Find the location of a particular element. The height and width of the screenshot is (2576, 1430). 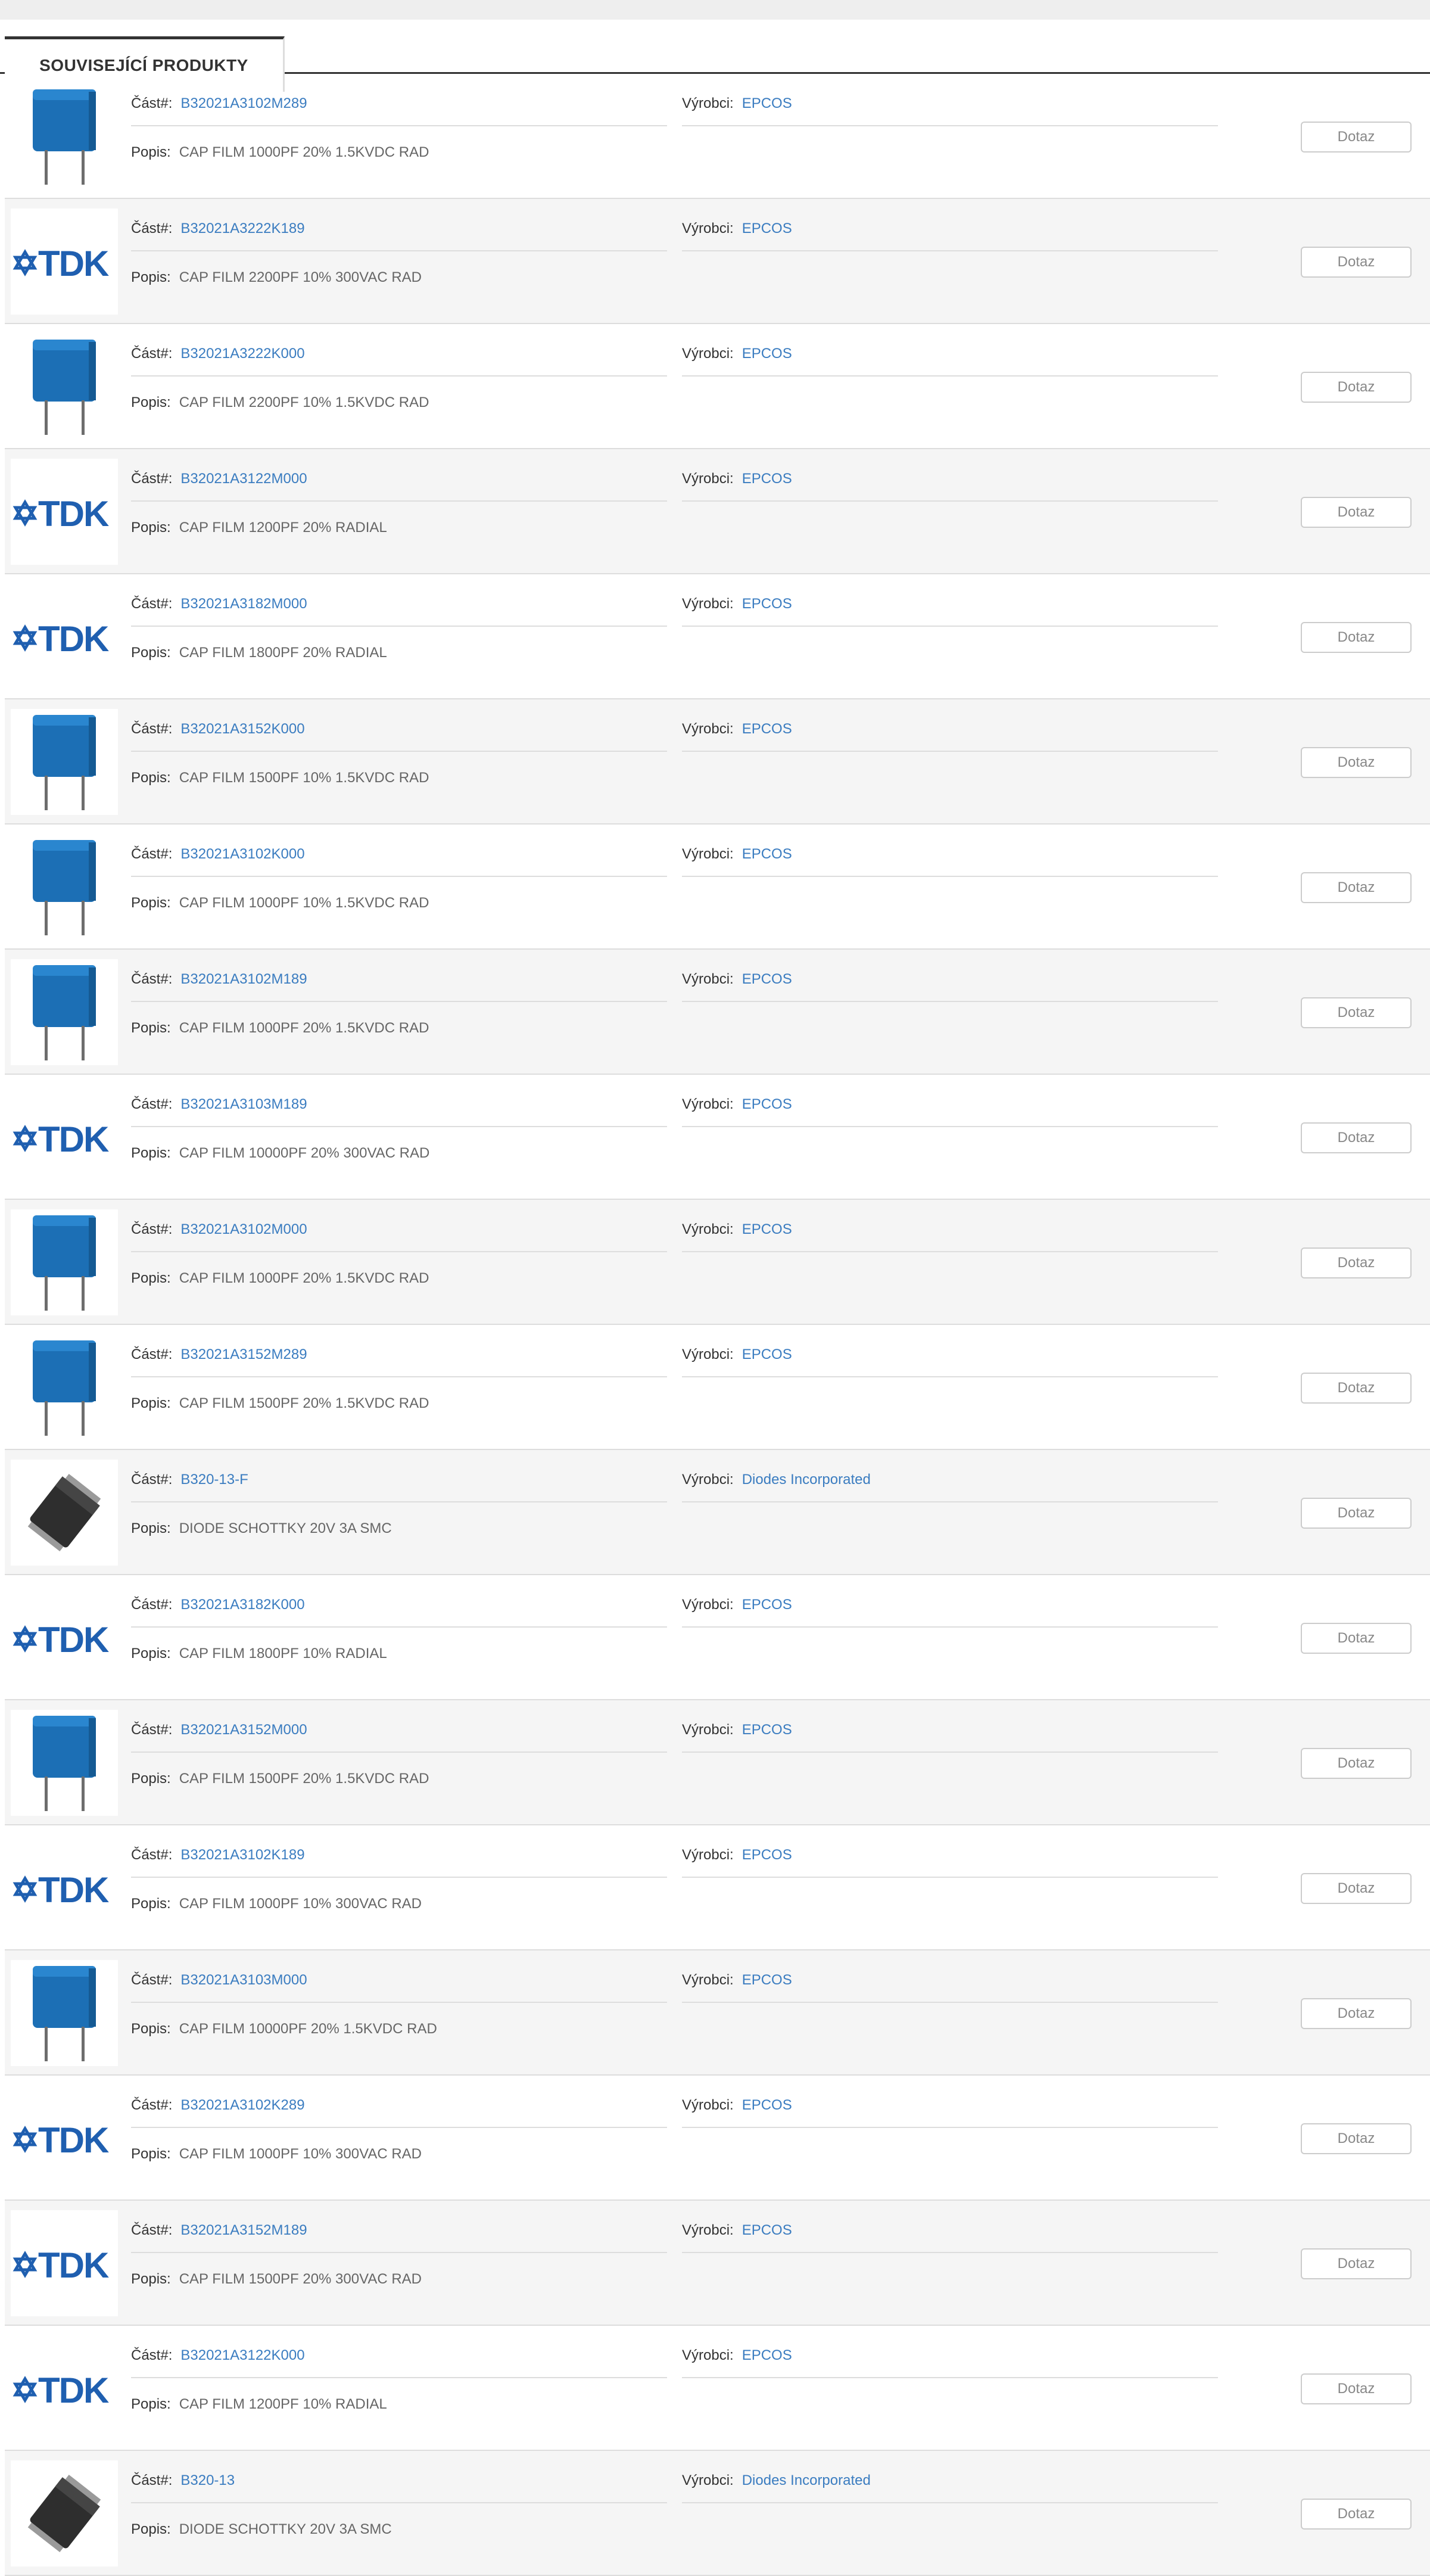

capacitor-image is located at coordinates (64, 762).